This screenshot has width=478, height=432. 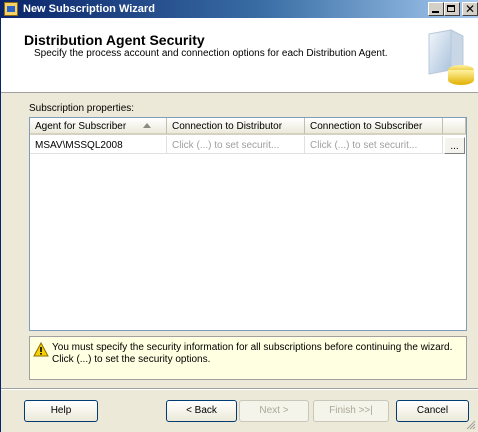 I want to click on button-separator, so click(x=239, y=389).